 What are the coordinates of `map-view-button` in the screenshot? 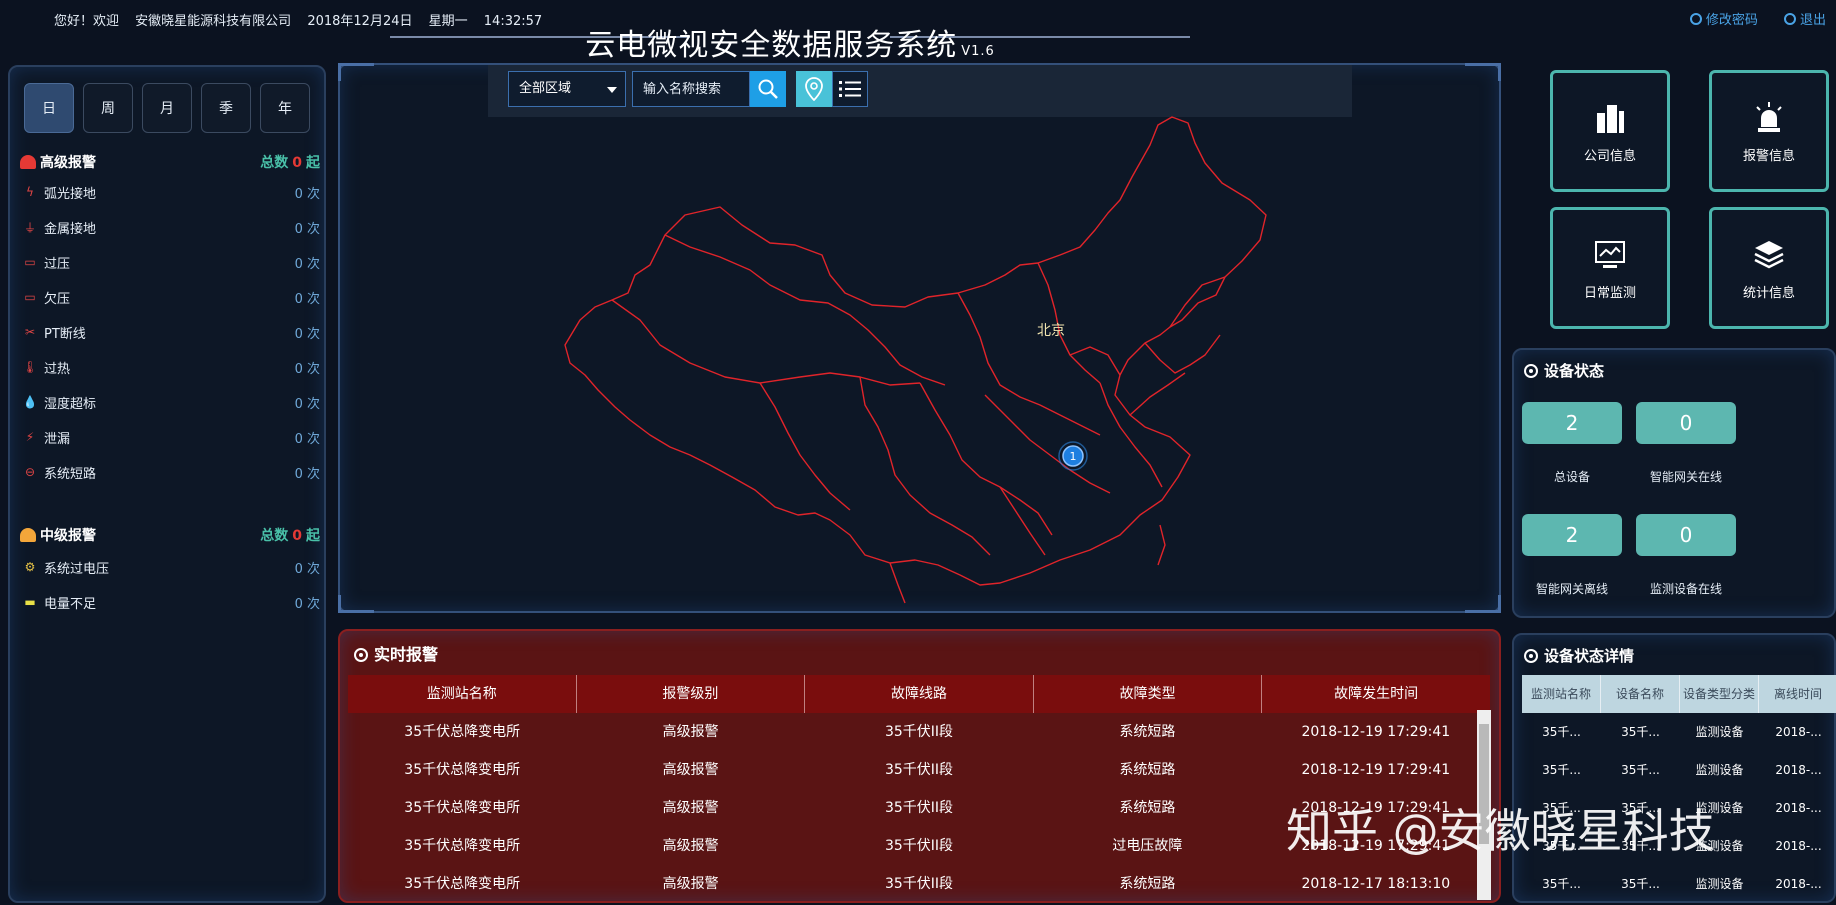 It's located at (814, 89).